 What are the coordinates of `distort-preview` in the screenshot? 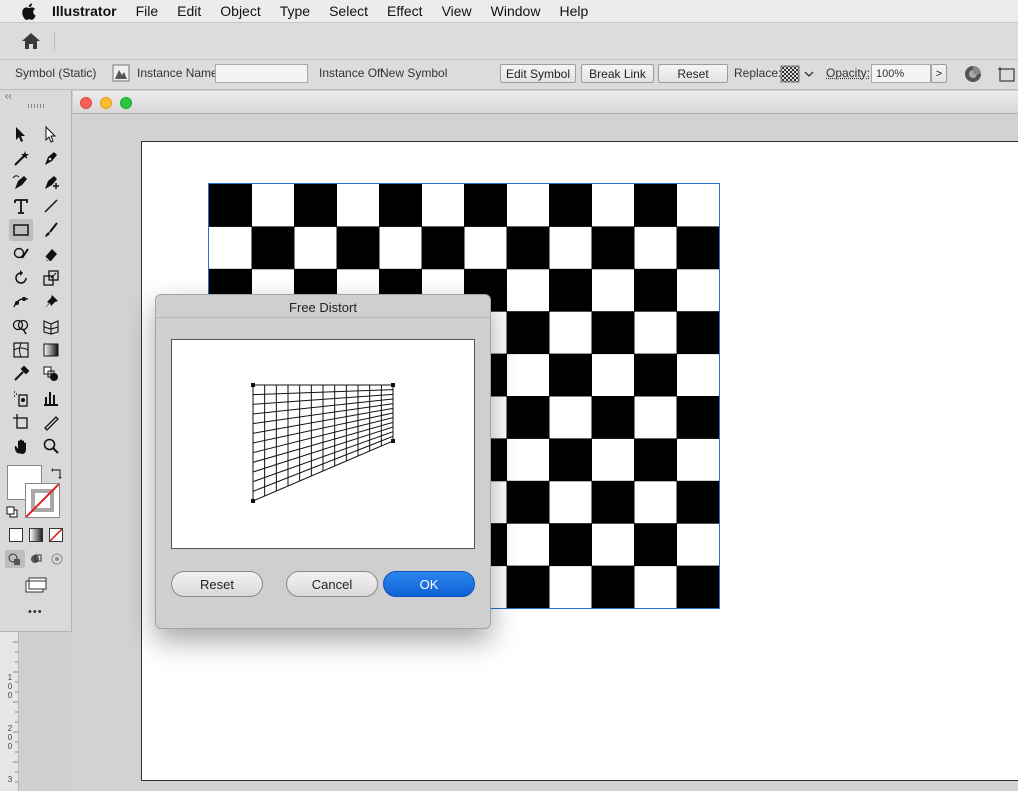 It's located at (323, 444).